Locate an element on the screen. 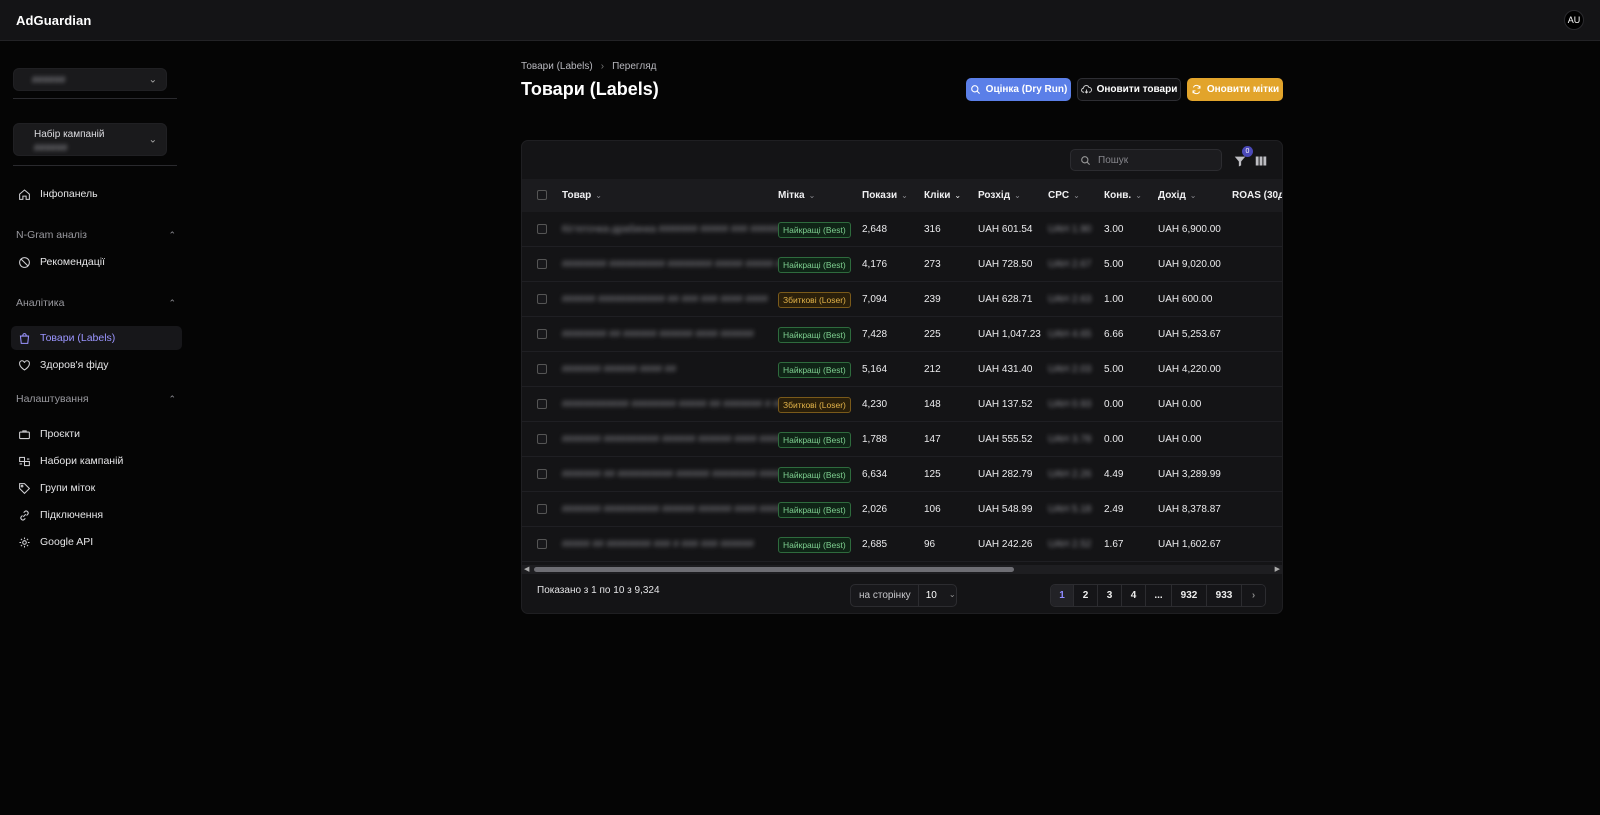 The height and width of the screenshot is (815, 1600). product-name: ######## ## ###### ###### #### ###### is located at coordinates (658, 334).